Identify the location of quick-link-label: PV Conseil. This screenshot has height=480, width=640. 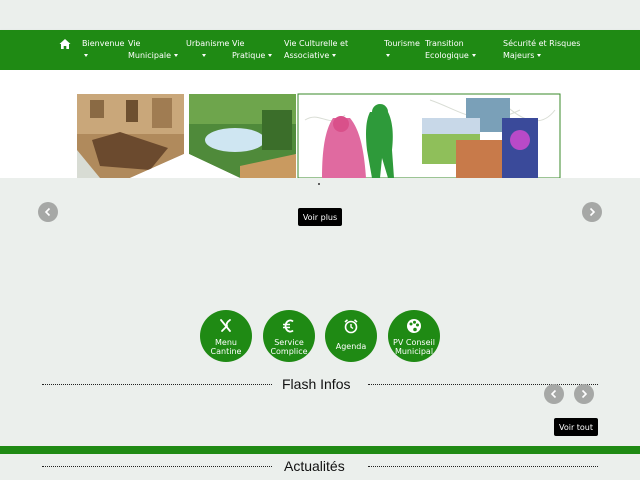
(414, 342).